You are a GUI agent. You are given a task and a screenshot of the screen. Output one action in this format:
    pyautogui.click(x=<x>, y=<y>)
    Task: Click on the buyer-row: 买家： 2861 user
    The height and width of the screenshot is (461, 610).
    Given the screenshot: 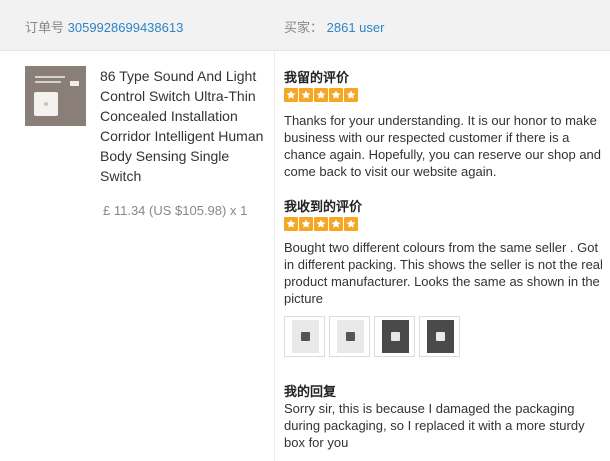 What is the action you would take?
    pyautogui.click(x=334, y=26)
    